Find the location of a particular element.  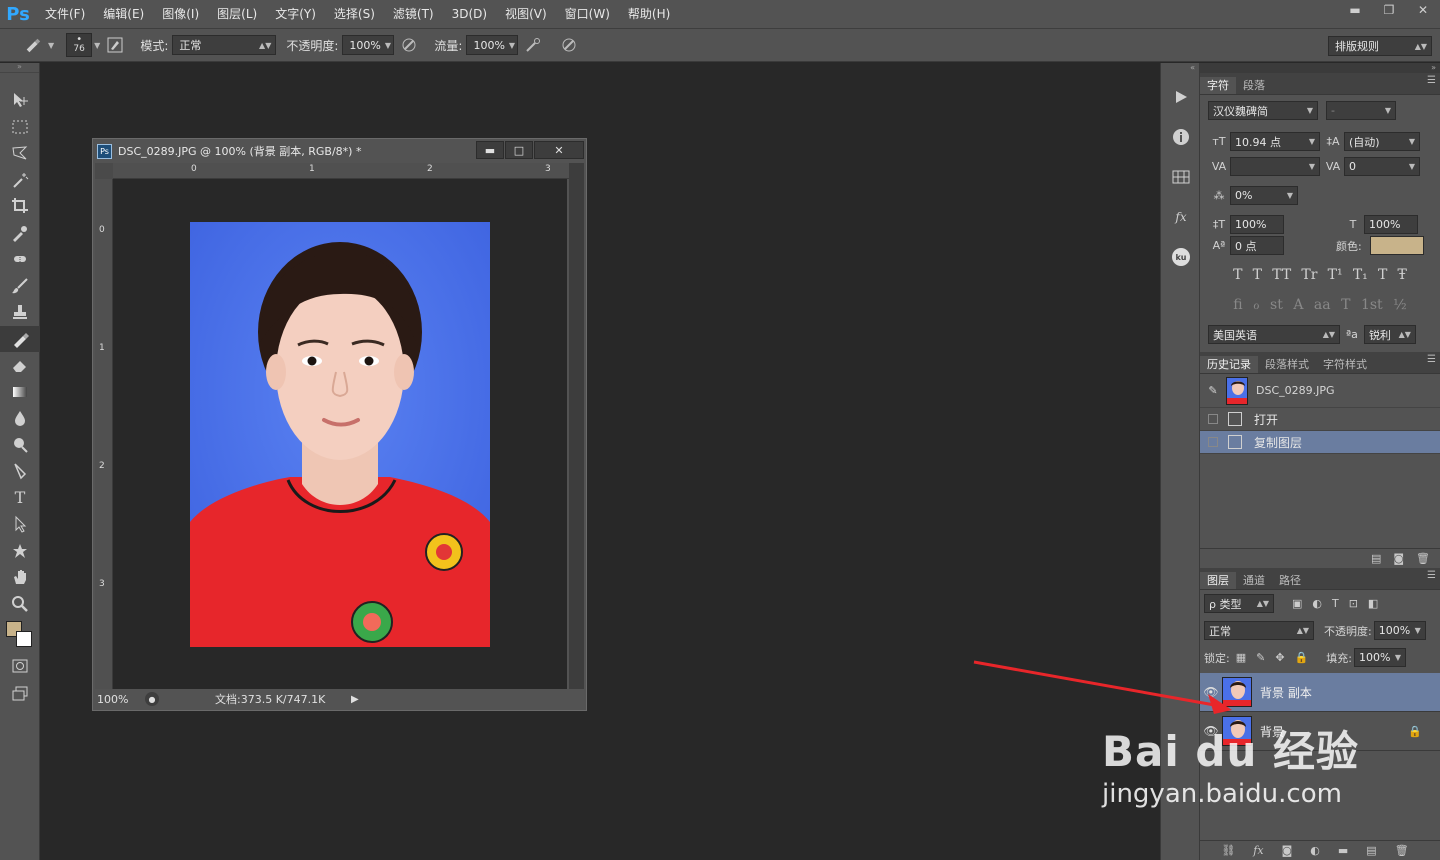

link-layers-icon: ⛓ is located at coordinates (1228, 850).